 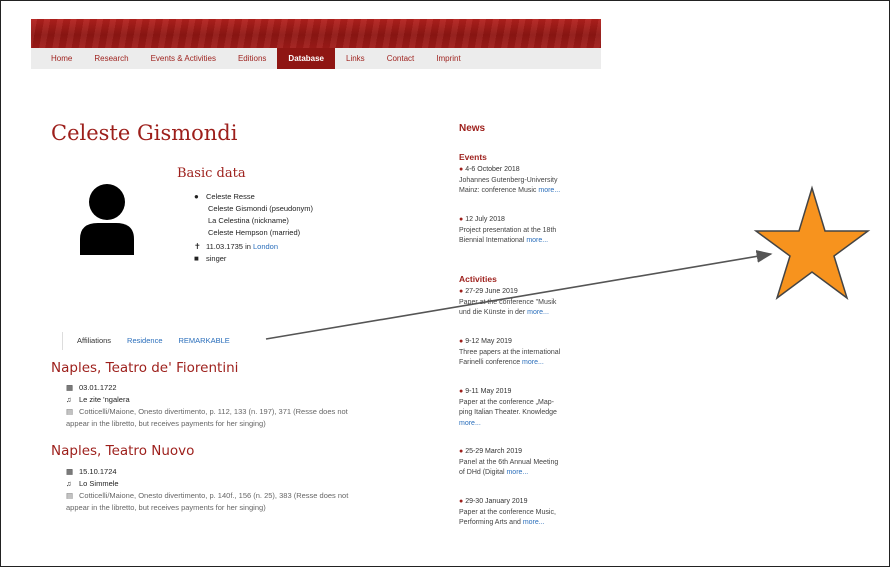 I want to click on nav-contact: Contact, so click(x=401, y=58).